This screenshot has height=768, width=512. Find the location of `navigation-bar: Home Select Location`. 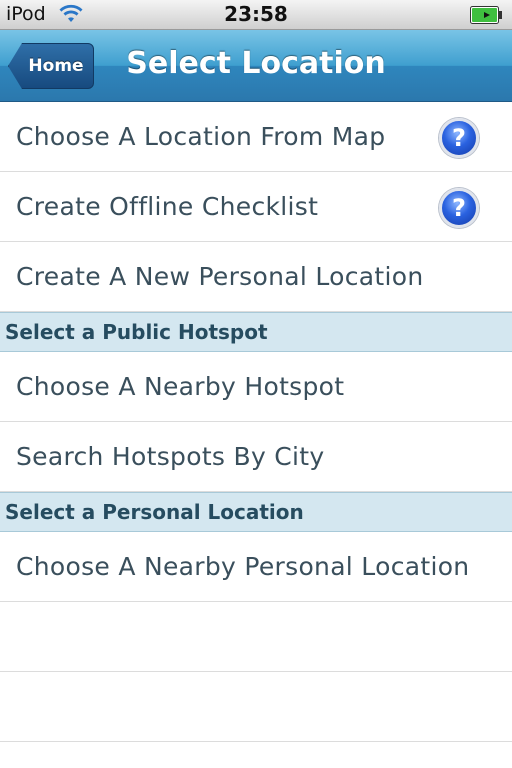

navigation-bar: Home Select Location is located at coordinates (256, 66).